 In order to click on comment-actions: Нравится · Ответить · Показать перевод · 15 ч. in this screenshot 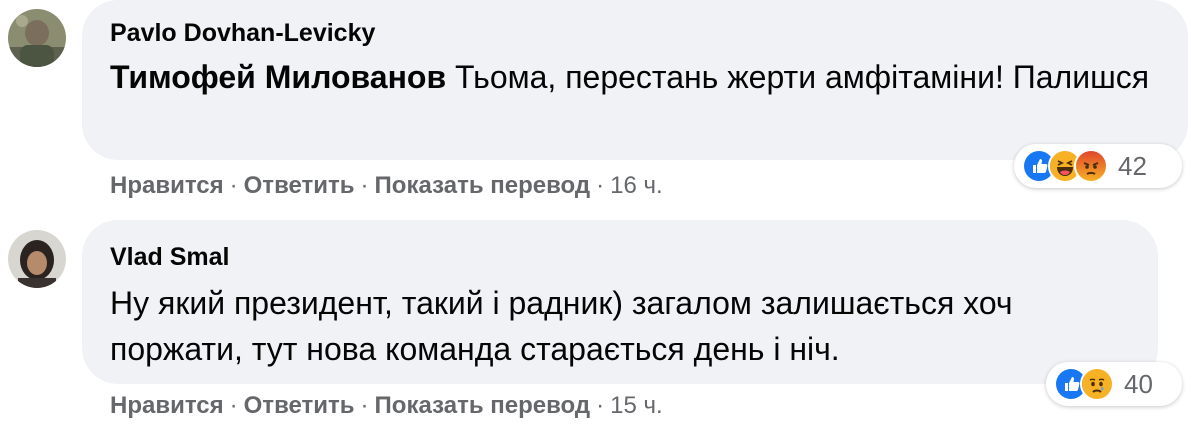, I will do `click(386, 406)`.